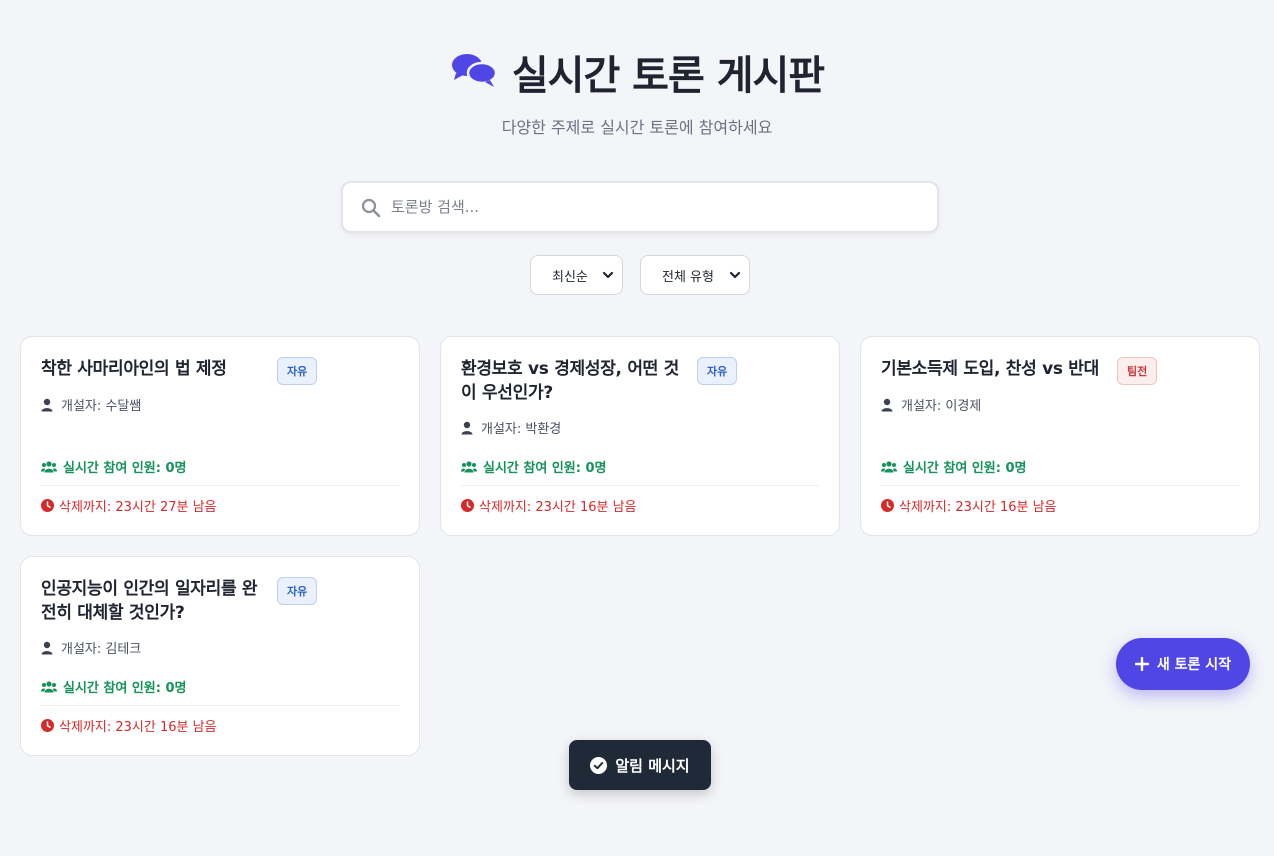 Image resolution: width=1274 pixels, height=856 pixels. What do you see at coordinates (668, 76) in the screenshot?
I see `page-title: 실시간 토론 게시판` at bounding box center [668, 76].